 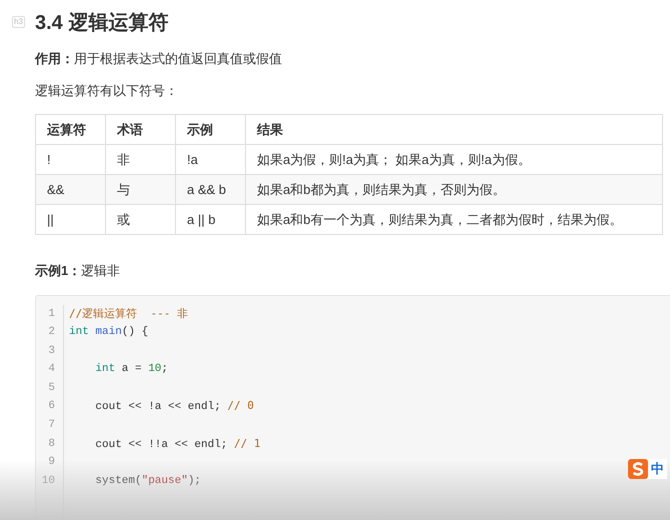 I want to click on line-number: 3, so click(x=51, y=351).